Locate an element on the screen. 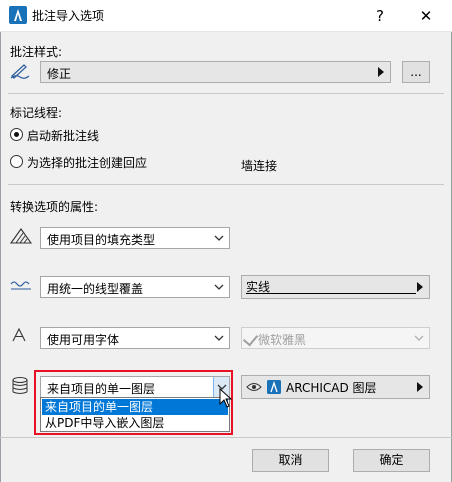 The width and height of the screenshot is (452, 482). annotation-style-value: 修正 is located at coordinates (59, 74).